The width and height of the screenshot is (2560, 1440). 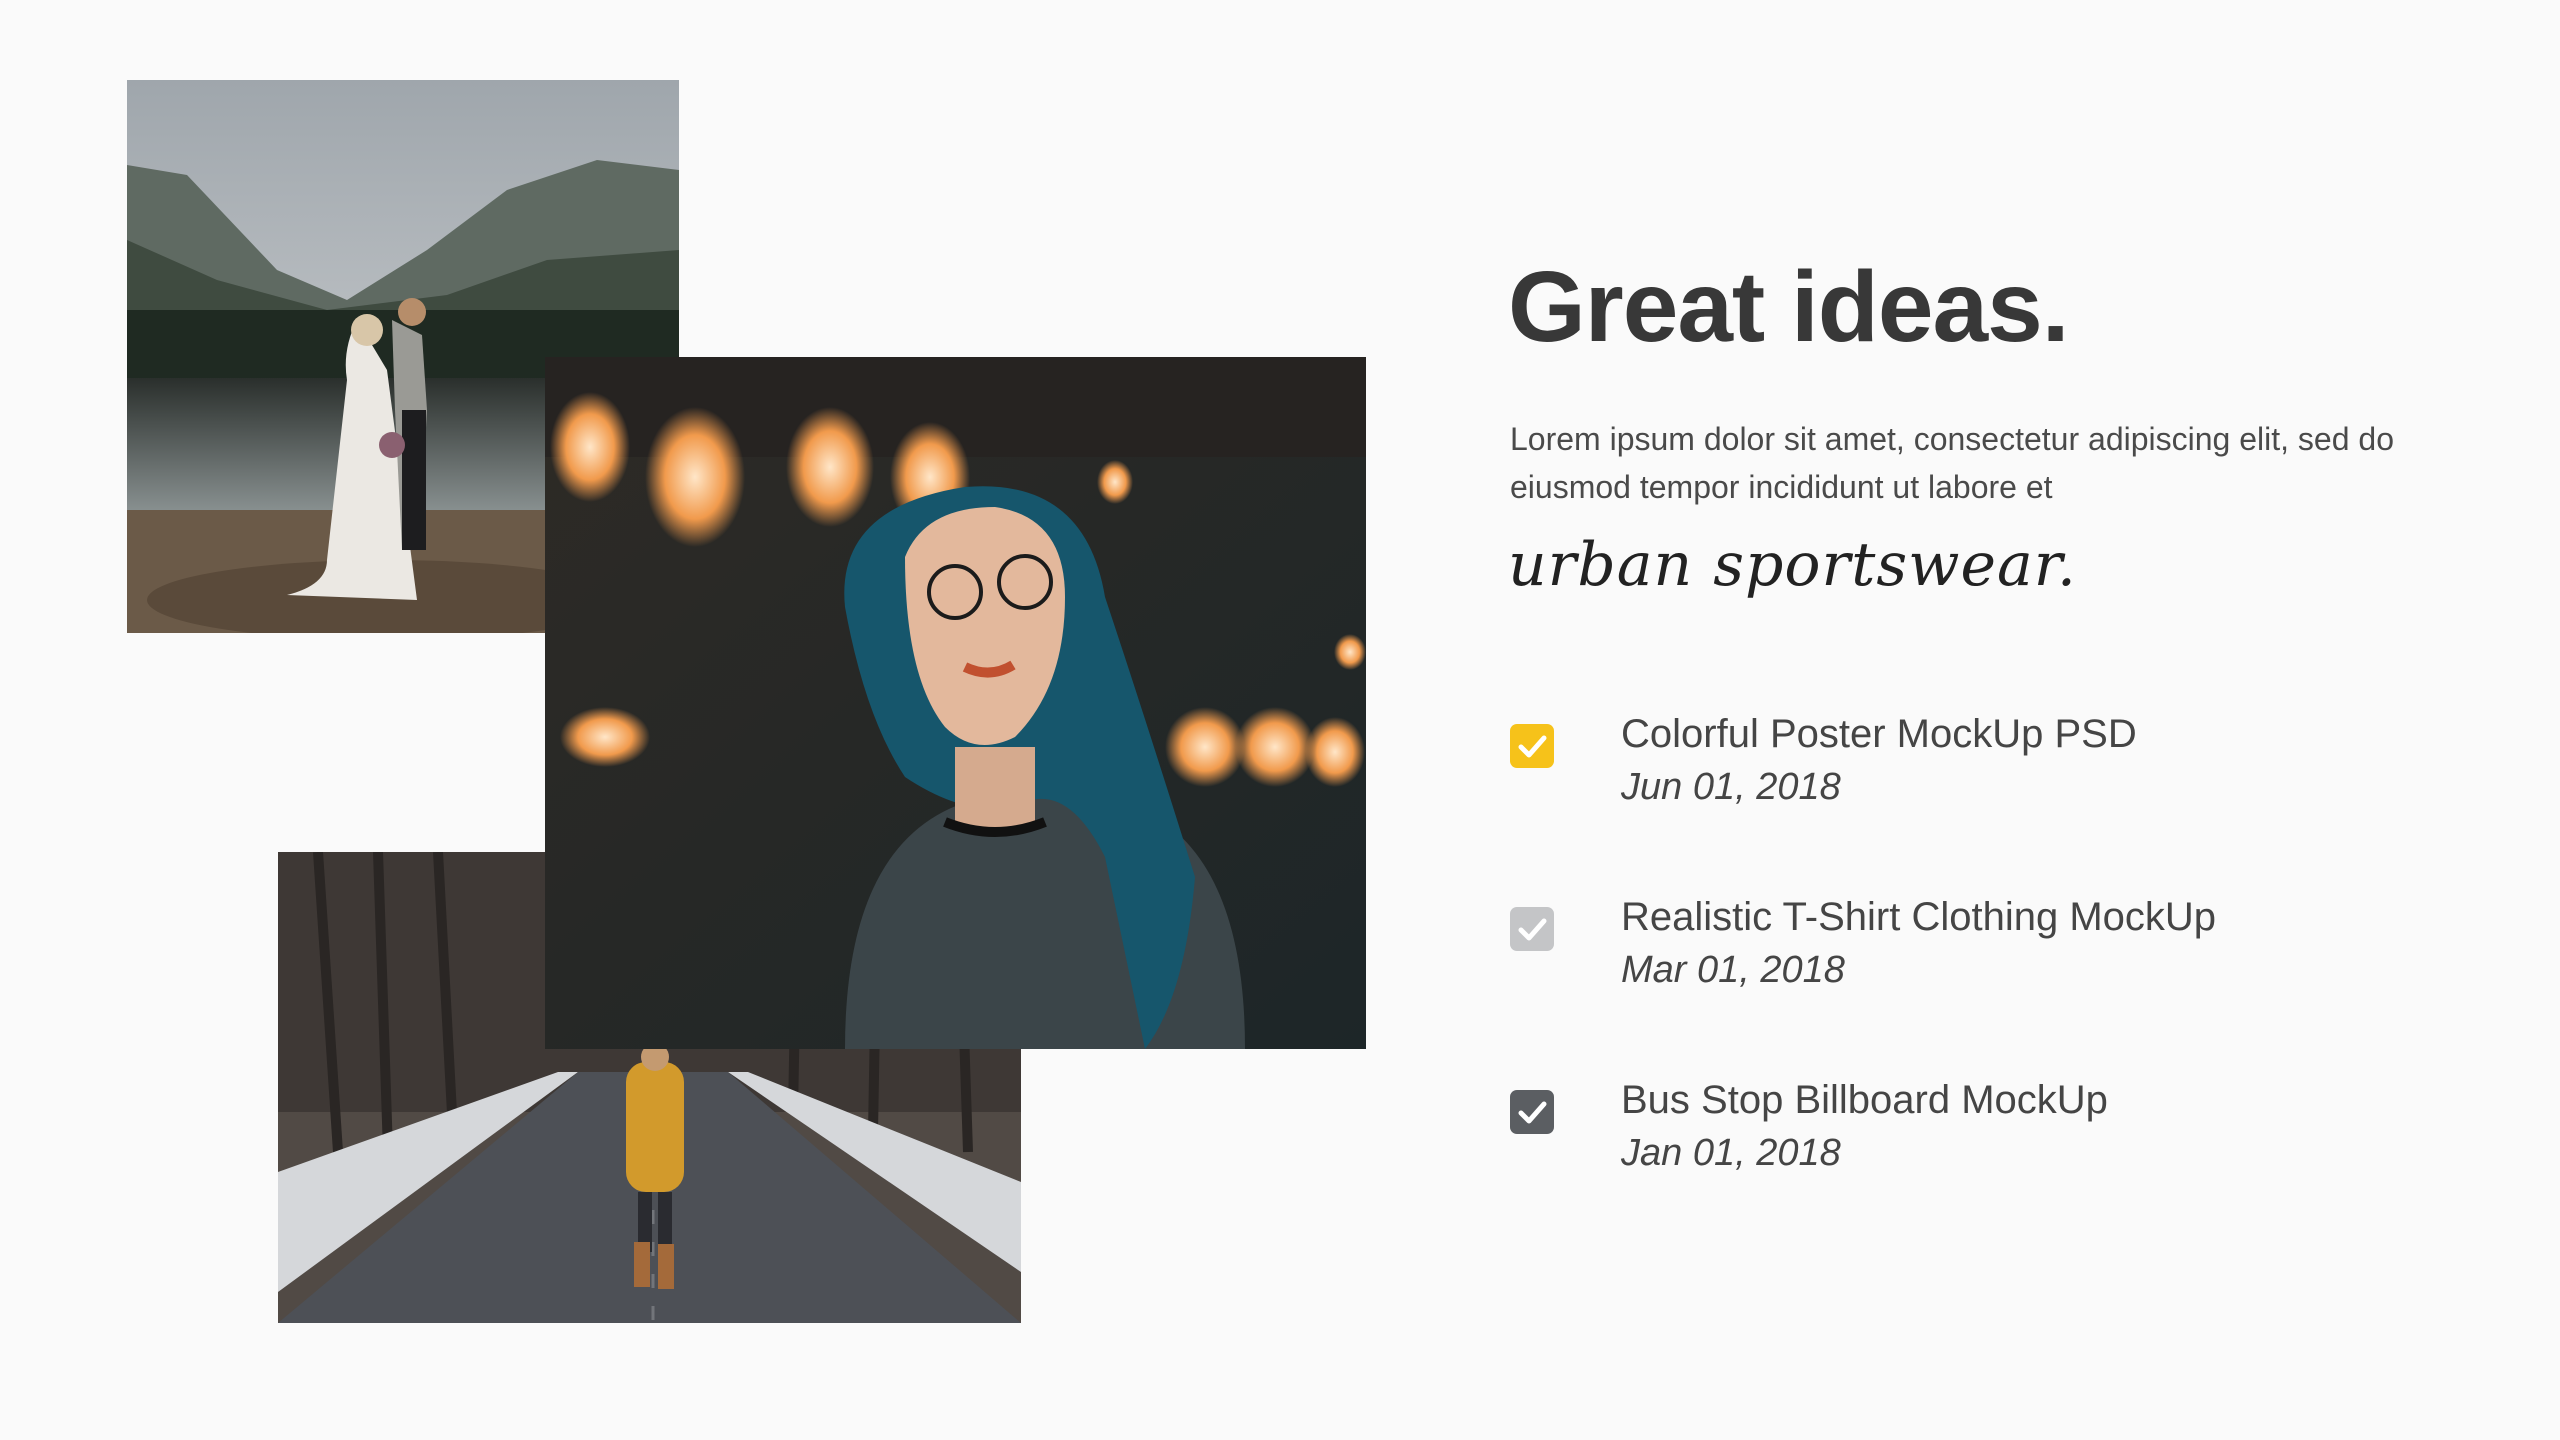 I want to click on page-title: Great ideas., so click(x=1789, y=307).